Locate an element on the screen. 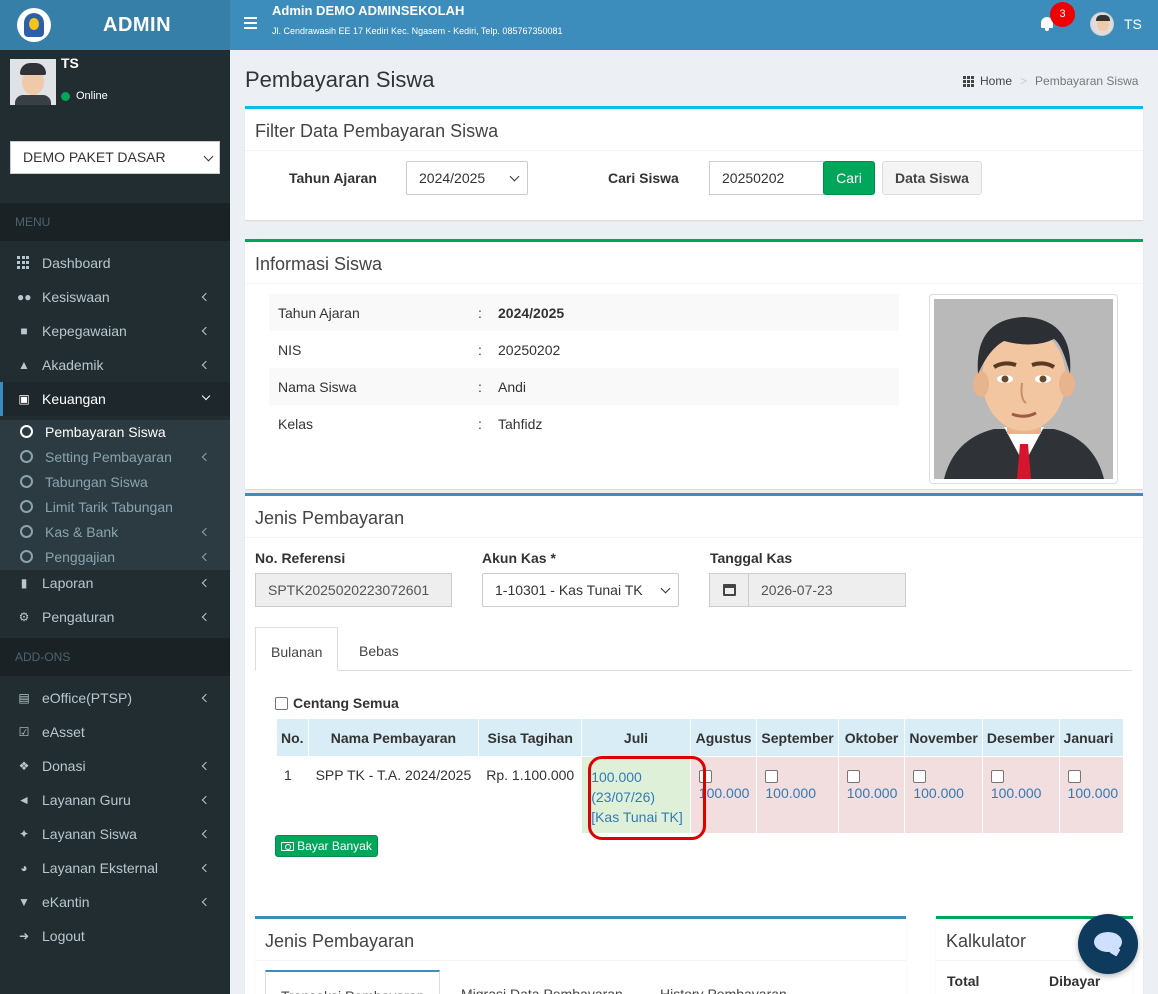  tahun-ajaran-select: 2024/2025 is located at coordinates (467, 178).